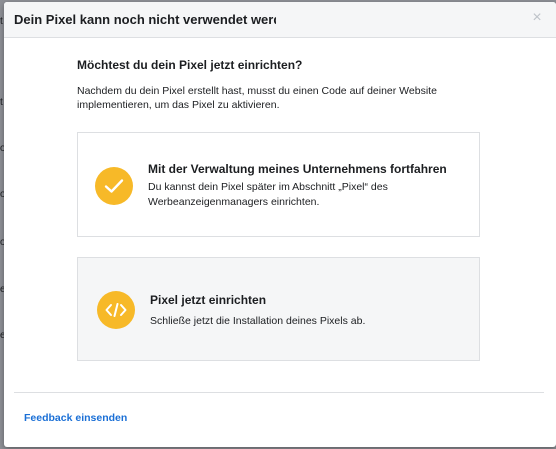 Image resolution: width=556 pixels, height=449 pixels. Describe the element at coordinates (279, 392) in the screenshot. I see `footer-divider` at that location.